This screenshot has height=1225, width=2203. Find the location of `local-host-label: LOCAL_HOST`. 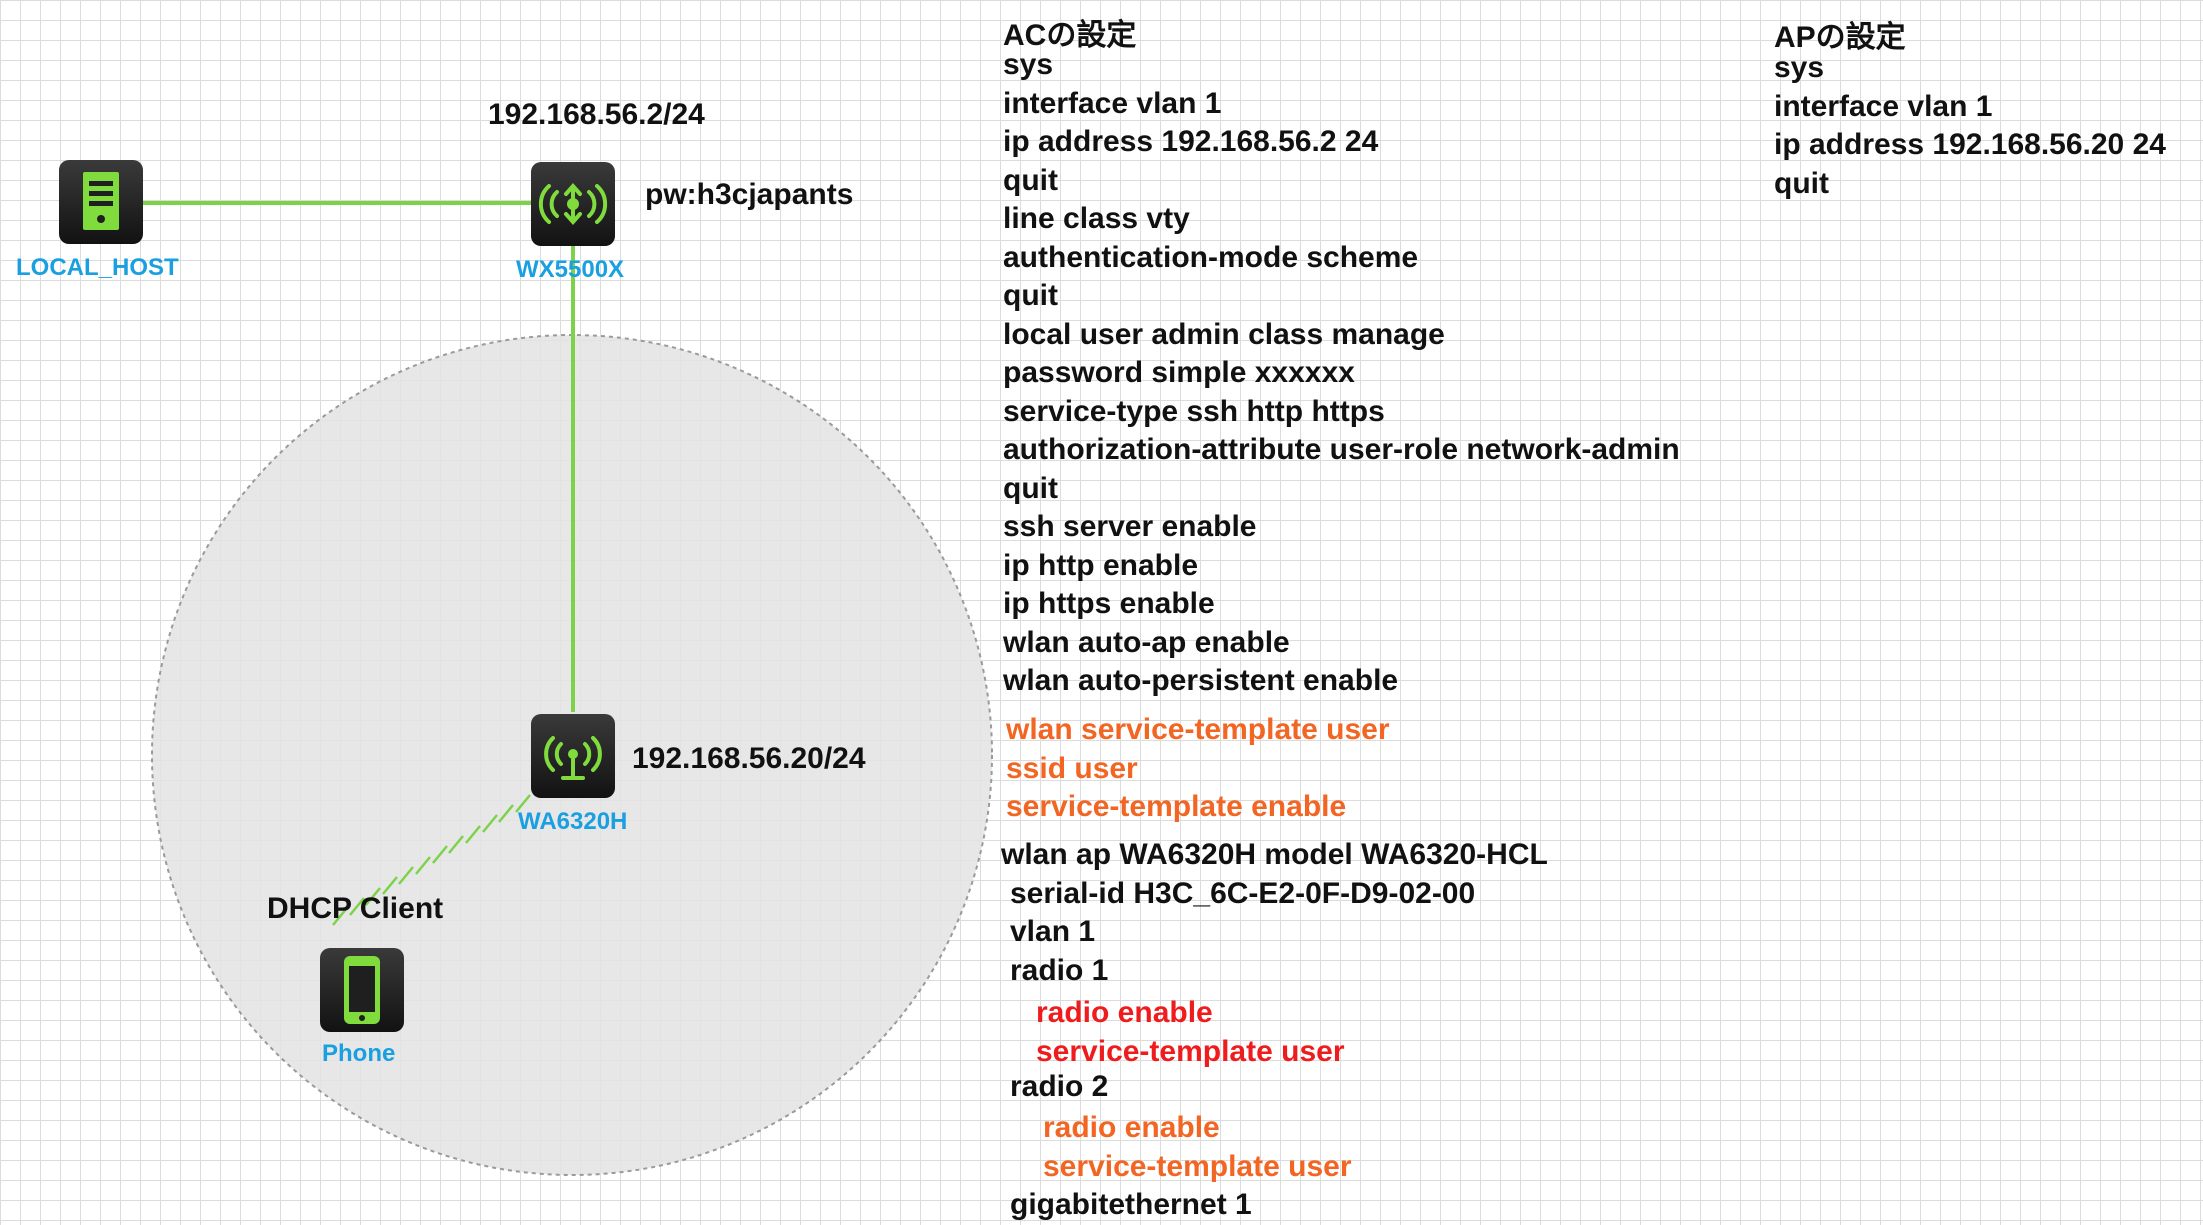

local-host-label: LOCAL_HOST is located at coordinates (97, 267).